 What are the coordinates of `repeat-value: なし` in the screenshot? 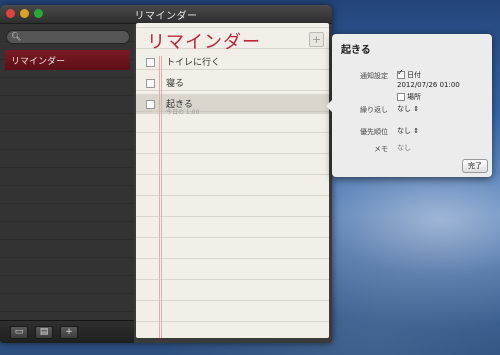 It's located at (404, 109).